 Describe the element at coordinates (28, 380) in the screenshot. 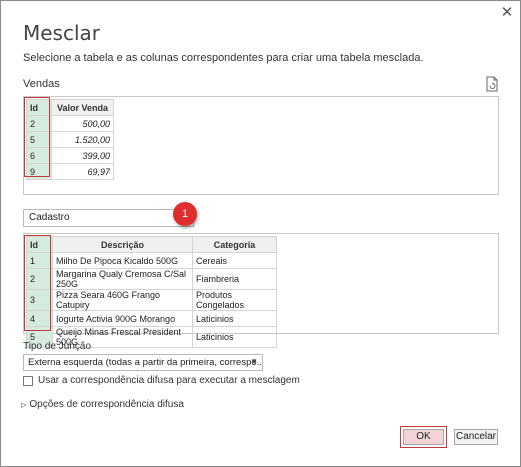

I see `fuzzy-match-checkbox` at that location.